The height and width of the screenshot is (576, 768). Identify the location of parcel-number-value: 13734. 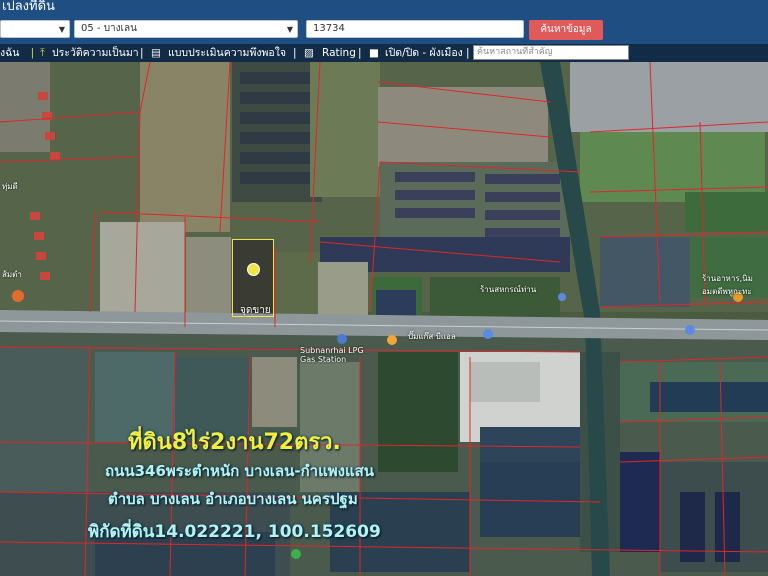
(329, 28).